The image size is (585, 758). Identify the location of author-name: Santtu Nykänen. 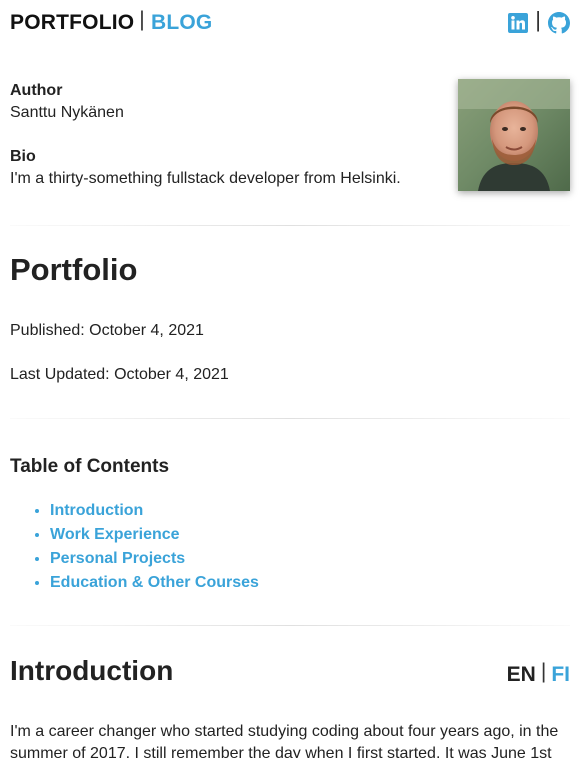
(67, 112).